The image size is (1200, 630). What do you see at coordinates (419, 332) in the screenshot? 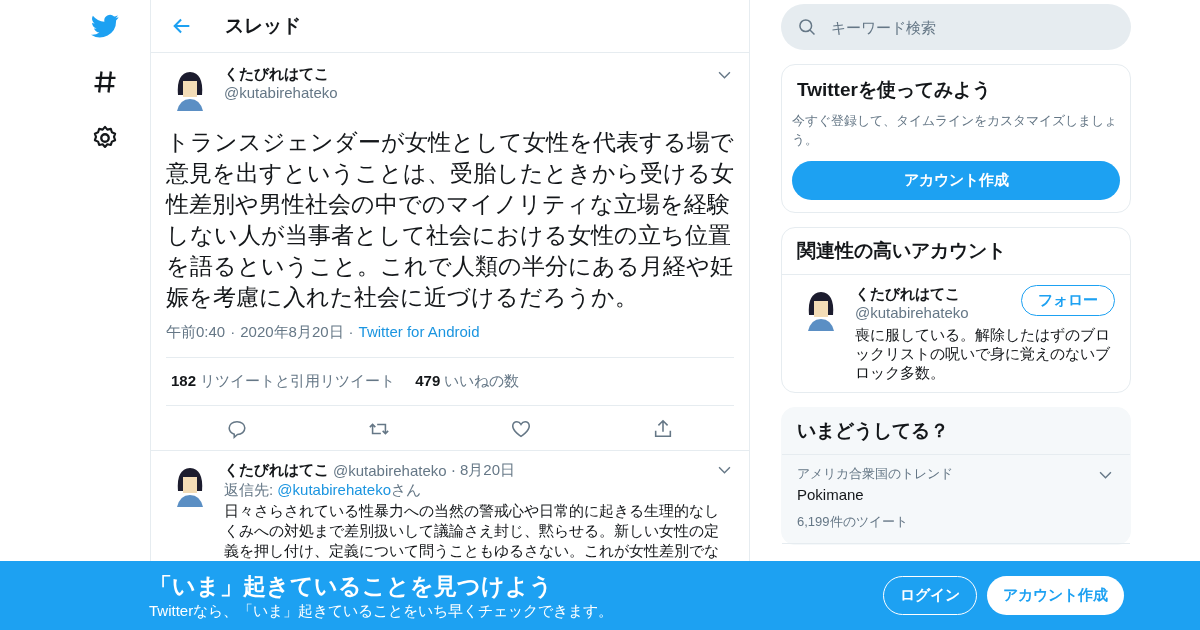
I see `tweet-source-link: Twitter for Android` at bounding box center [419, 332].